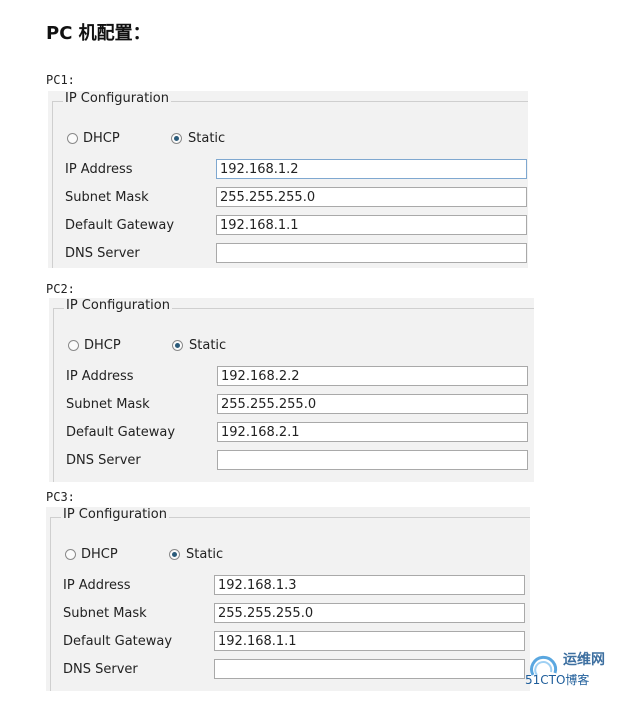  What do you see at coordinates (60, 497) in the screenshot?
I see `pc3-label: PC3:` at bounding box center [60, 497].